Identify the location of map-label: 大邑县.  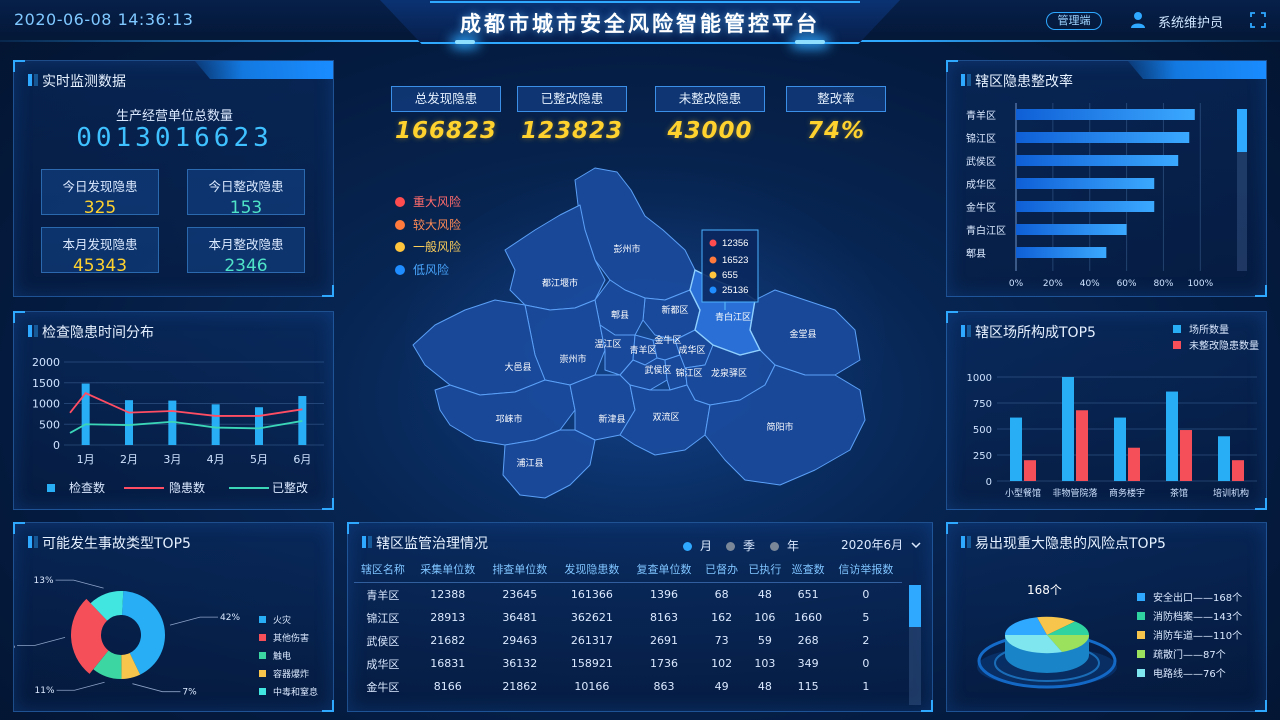
(517, 366).